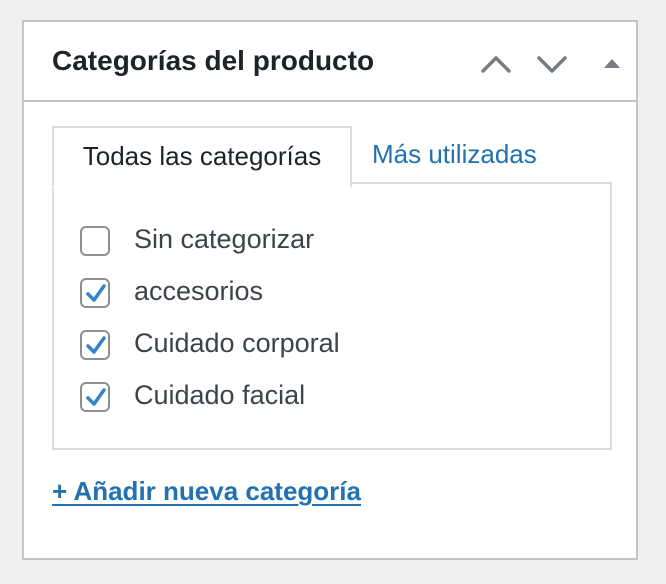 This screenshot has width=666, height=584. I want to click on category-item-sin-categorizar: Sin categorizar, so click(330, 243).